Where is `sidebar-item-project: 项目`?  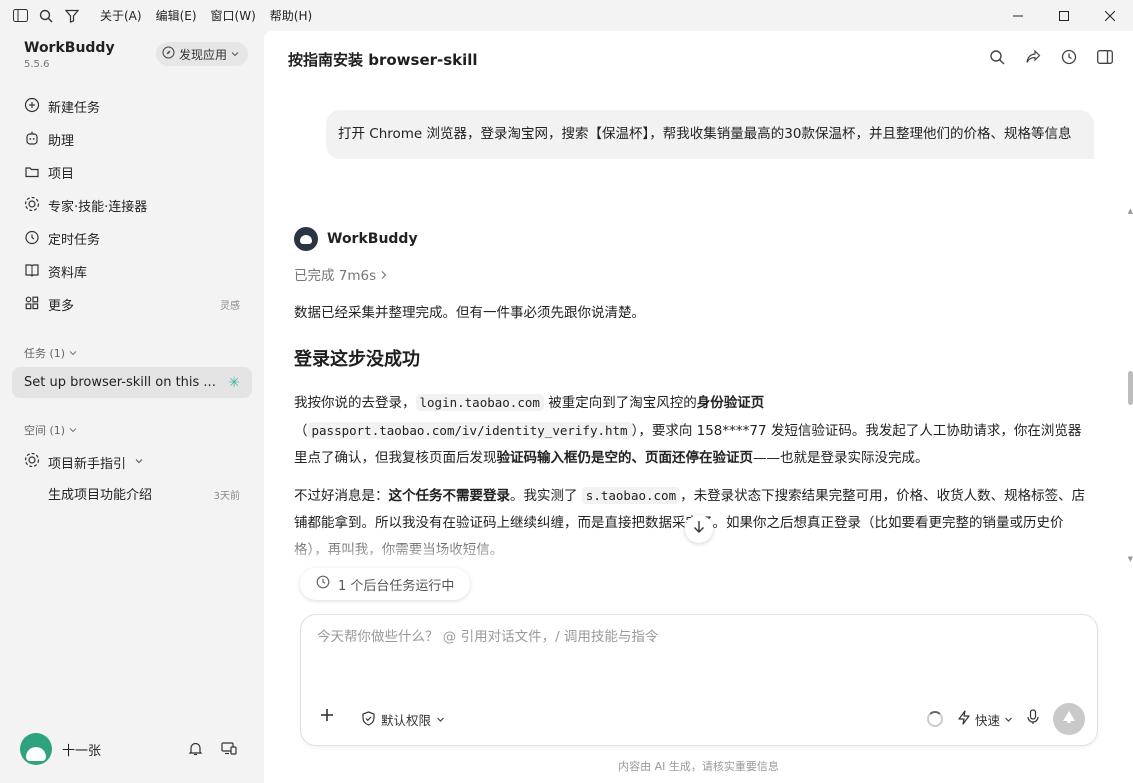 sidebar-item-project: 项目 is located at coordinates (132, 172).